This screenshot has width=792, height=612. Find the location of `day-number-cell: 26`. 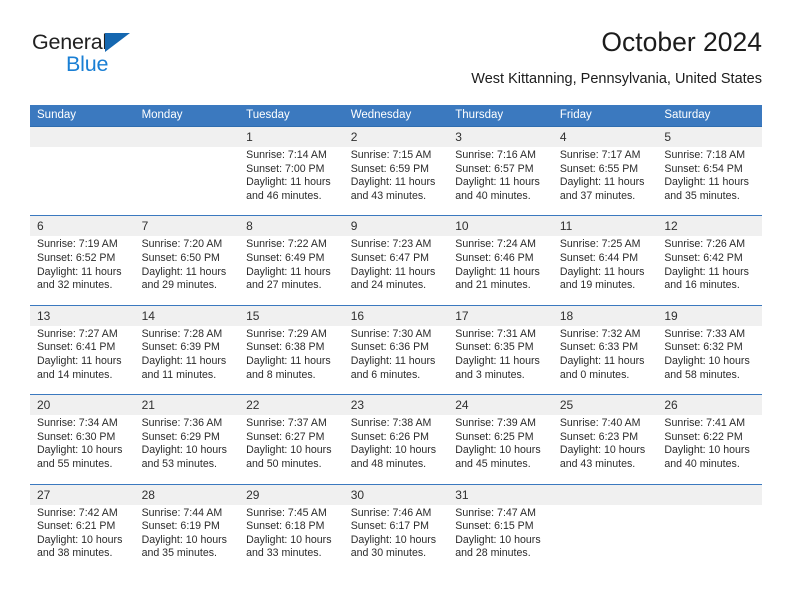

day-number-cell: 26 is located at coordinates (709, 405).